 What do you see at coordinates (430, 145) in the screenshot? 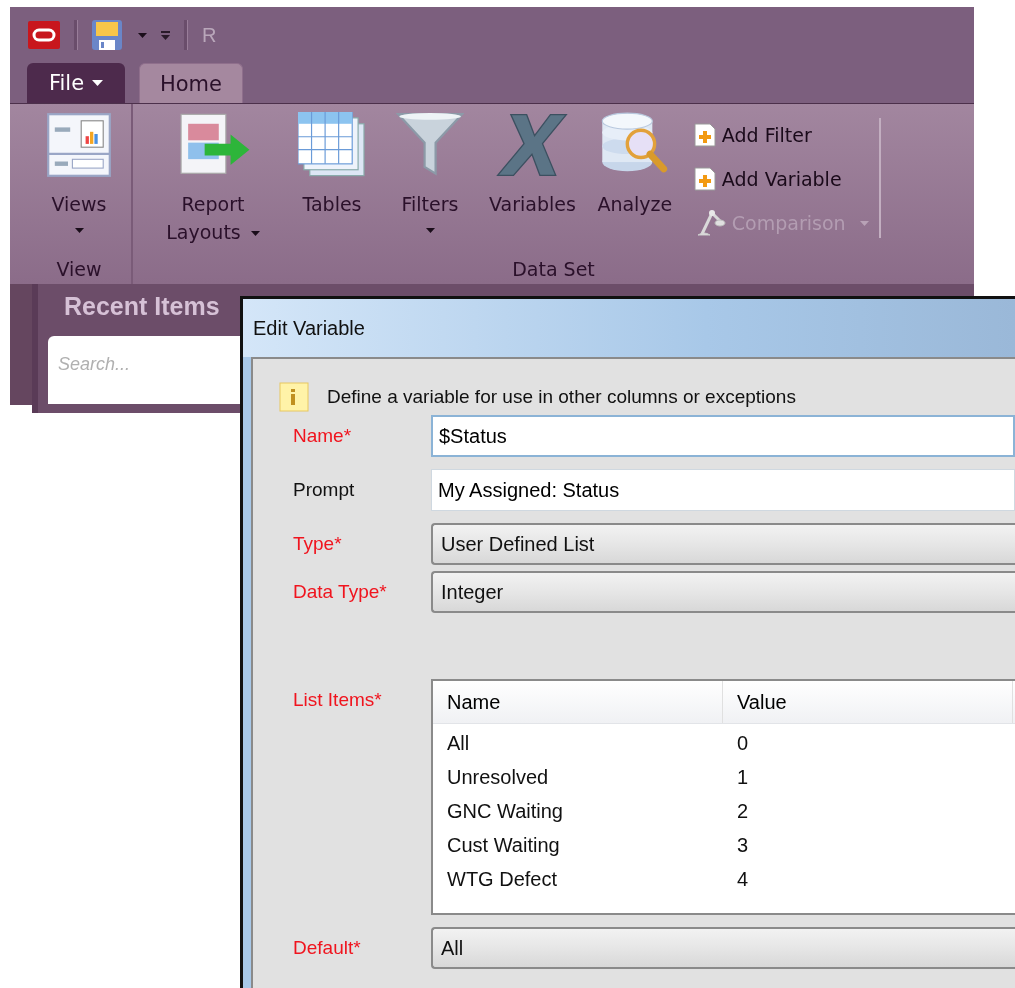
I see `funnel-icon` at bounding box center [430, 145].